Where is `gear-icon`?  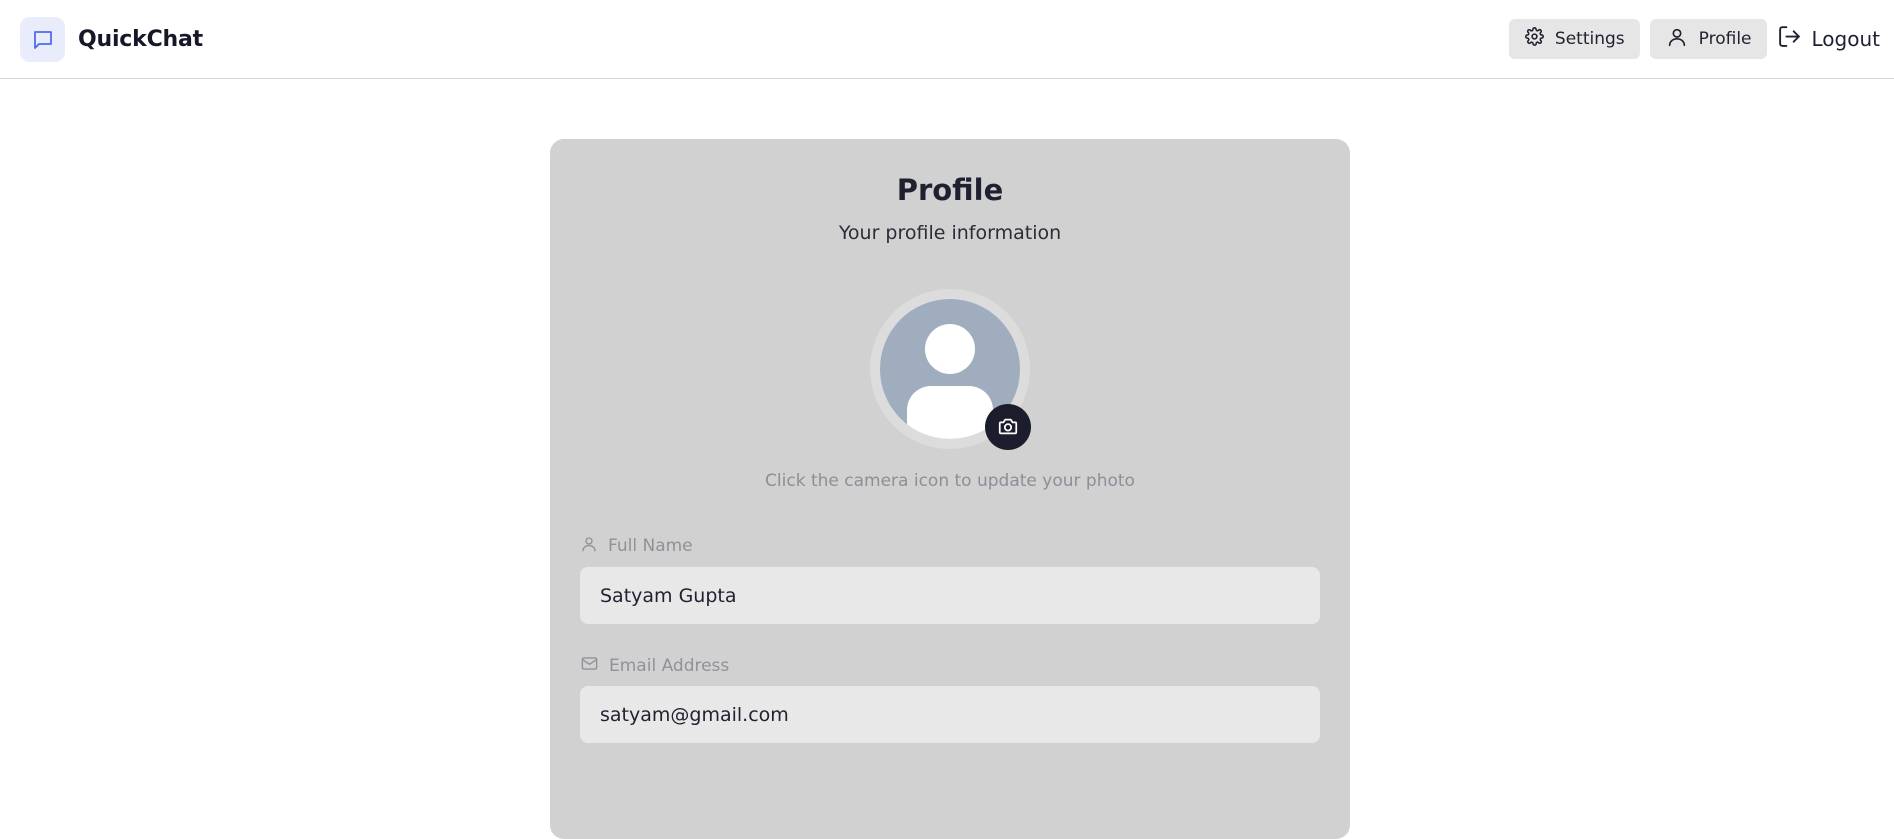 gear-icon is located at coordinates (1534, 39).